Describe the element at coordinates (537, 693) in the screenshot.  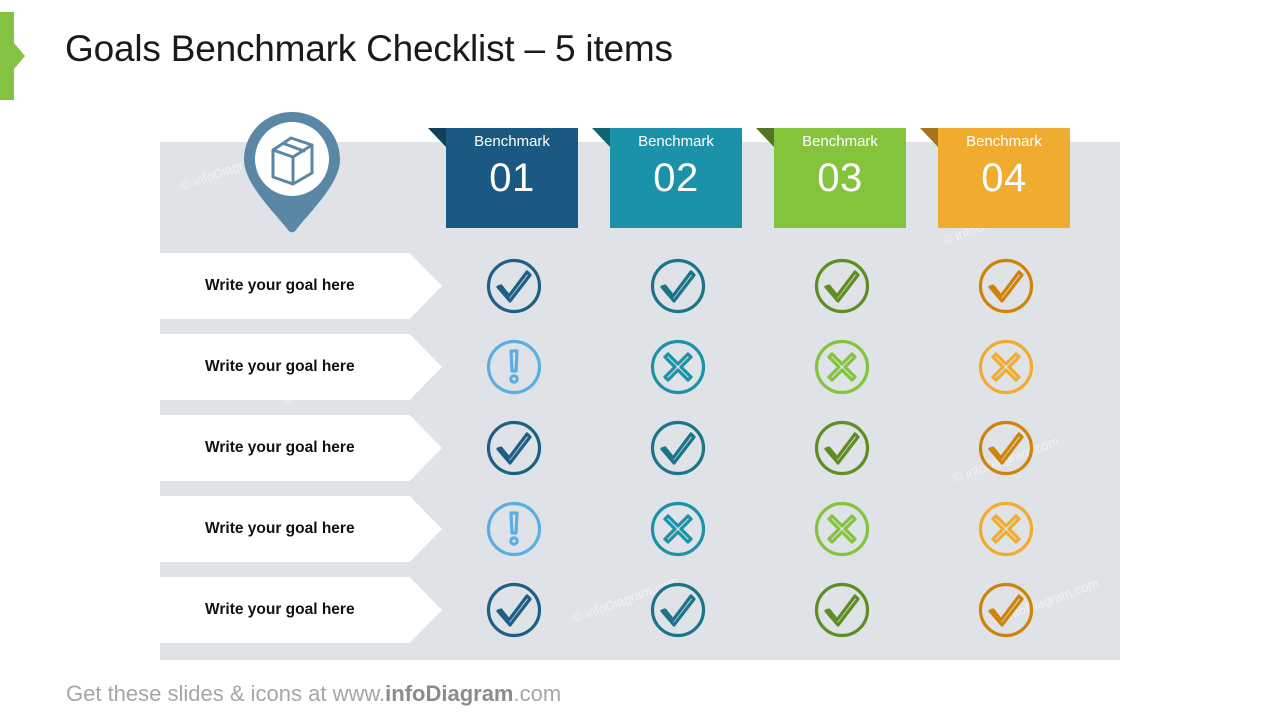
I see `footer-suffix: .com` at that location.